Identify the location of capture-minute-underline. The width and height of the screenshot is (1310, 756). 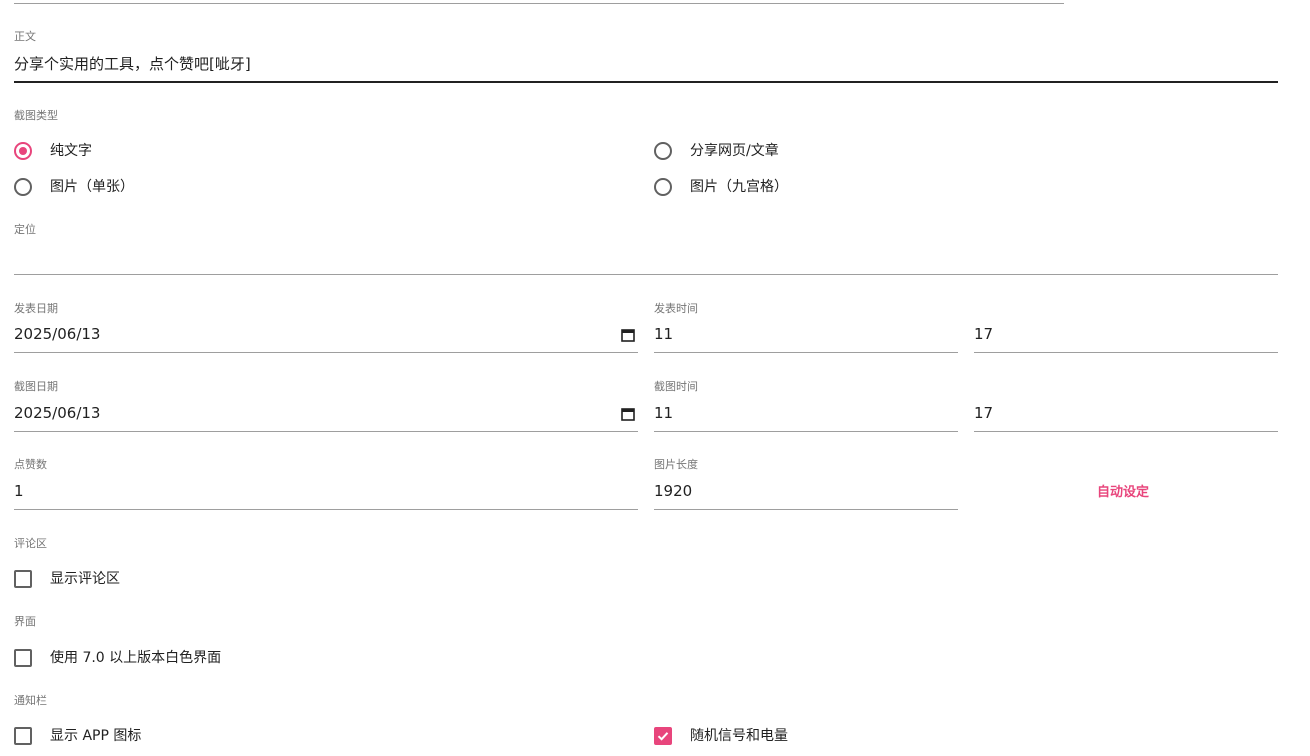
(1126, 431).